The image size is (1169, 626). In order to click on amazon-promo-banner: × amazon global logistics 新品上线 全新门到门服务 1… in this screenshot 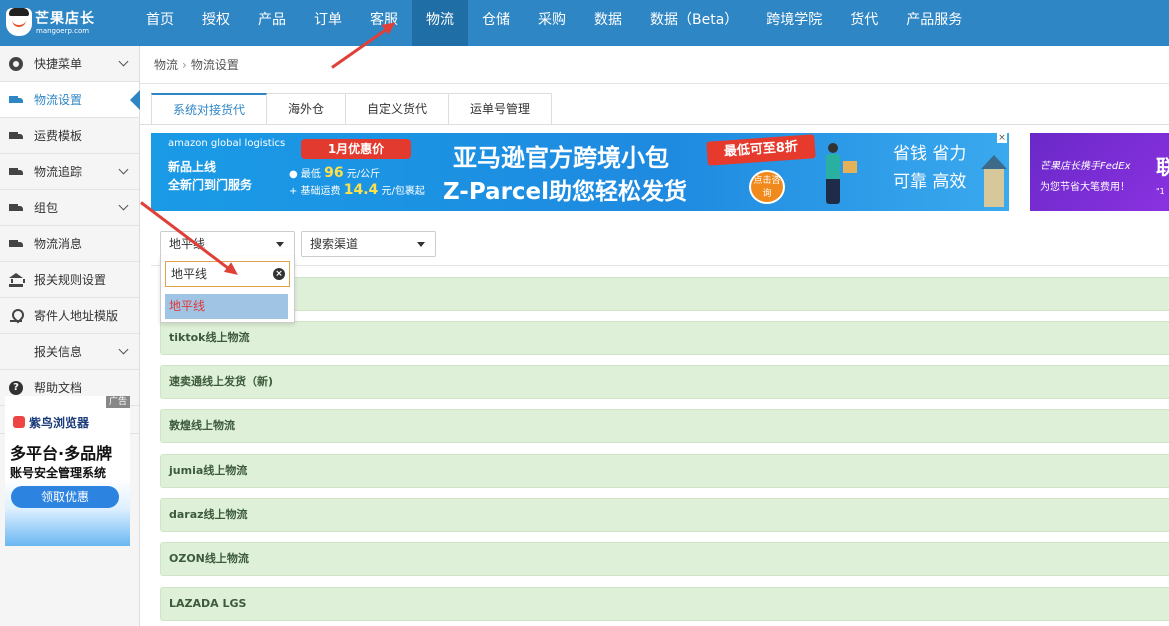, I will do `click(580, 172)`.